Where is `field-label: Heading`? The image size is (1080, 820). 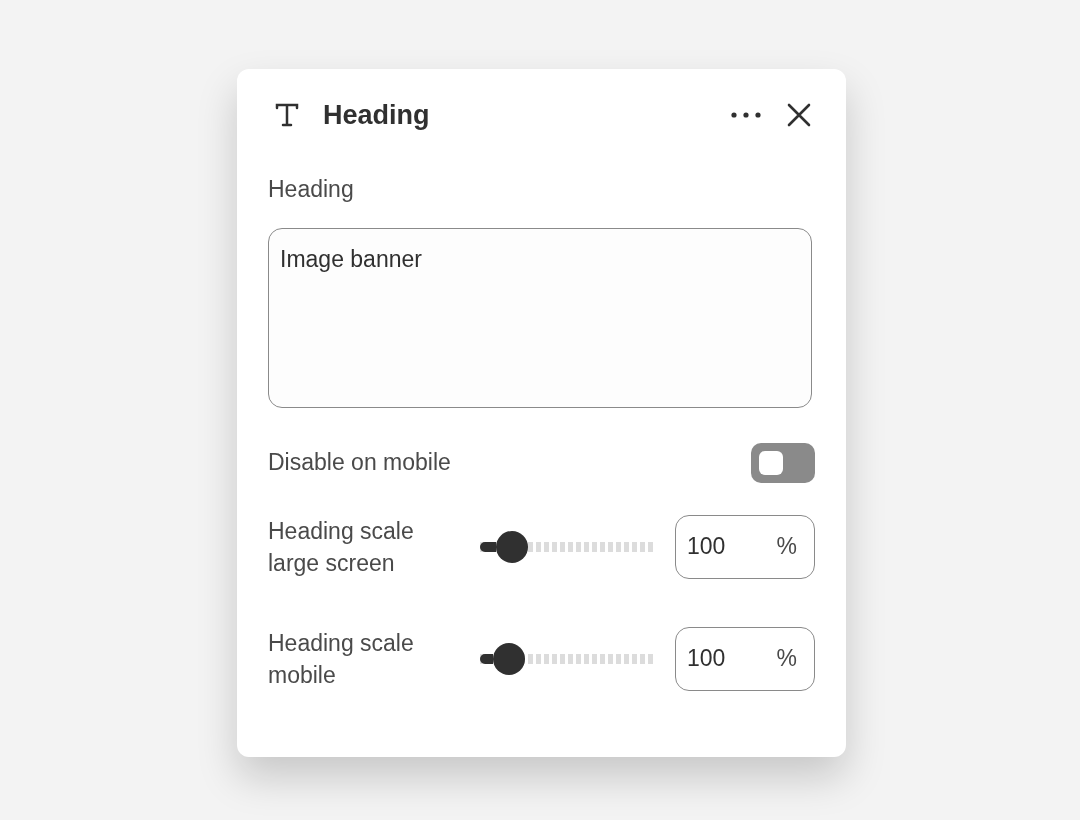
field-label: Heading is located at coordinates (311, 189).